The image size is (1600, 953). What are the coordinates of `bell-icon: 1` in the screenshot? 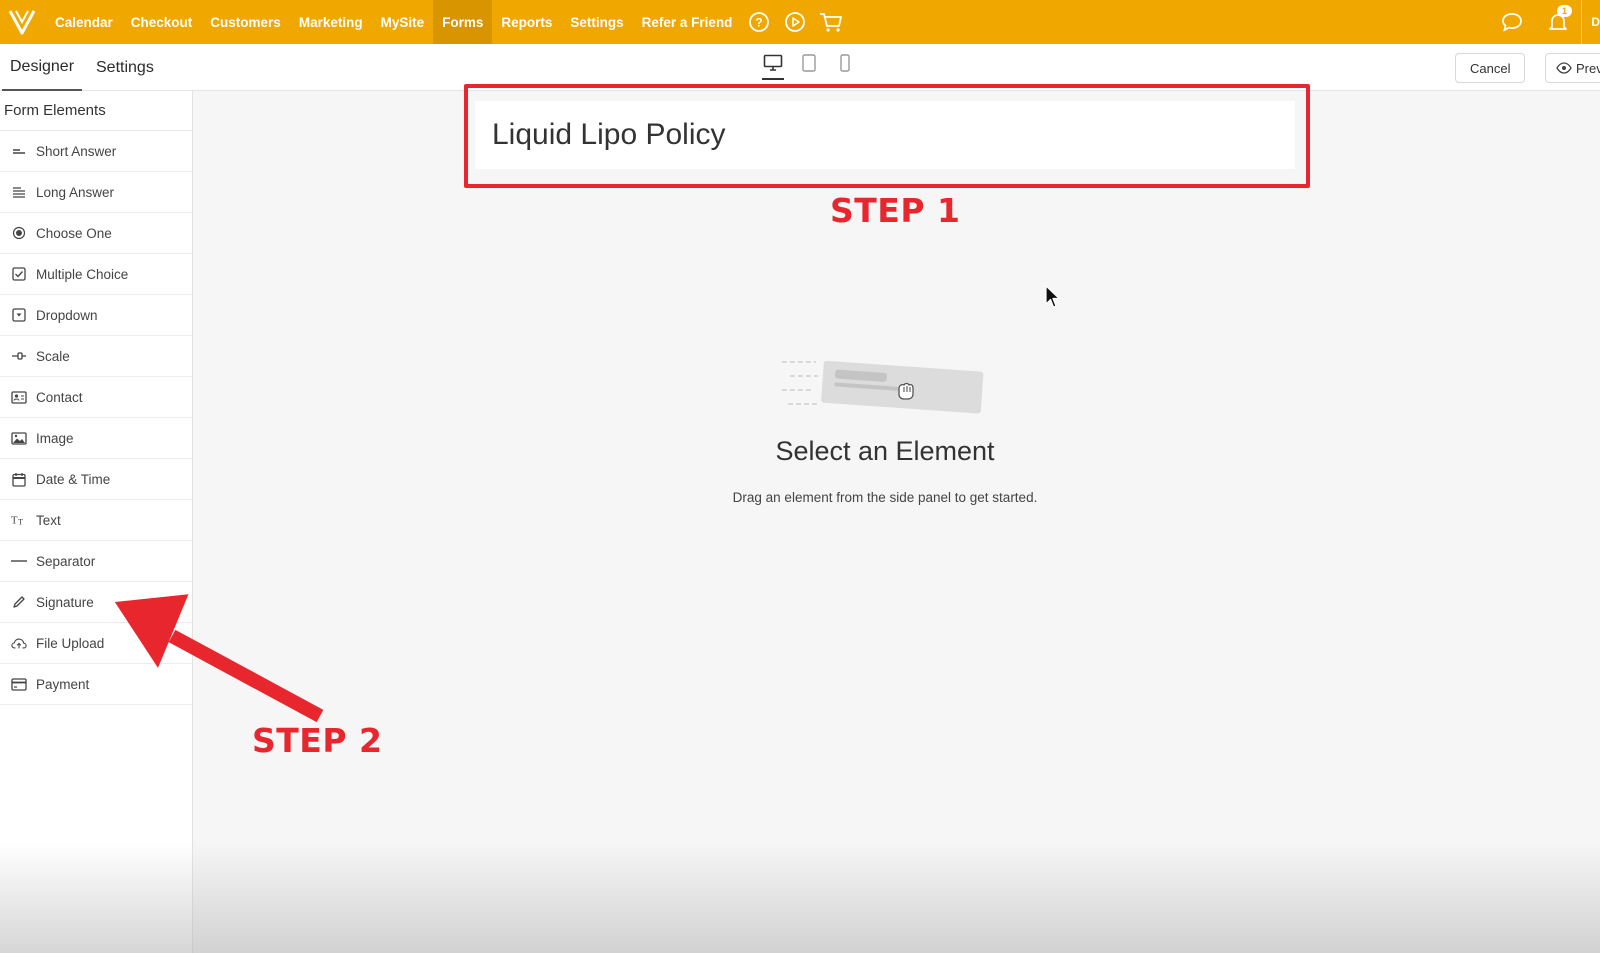 It's located at (1558, 22).